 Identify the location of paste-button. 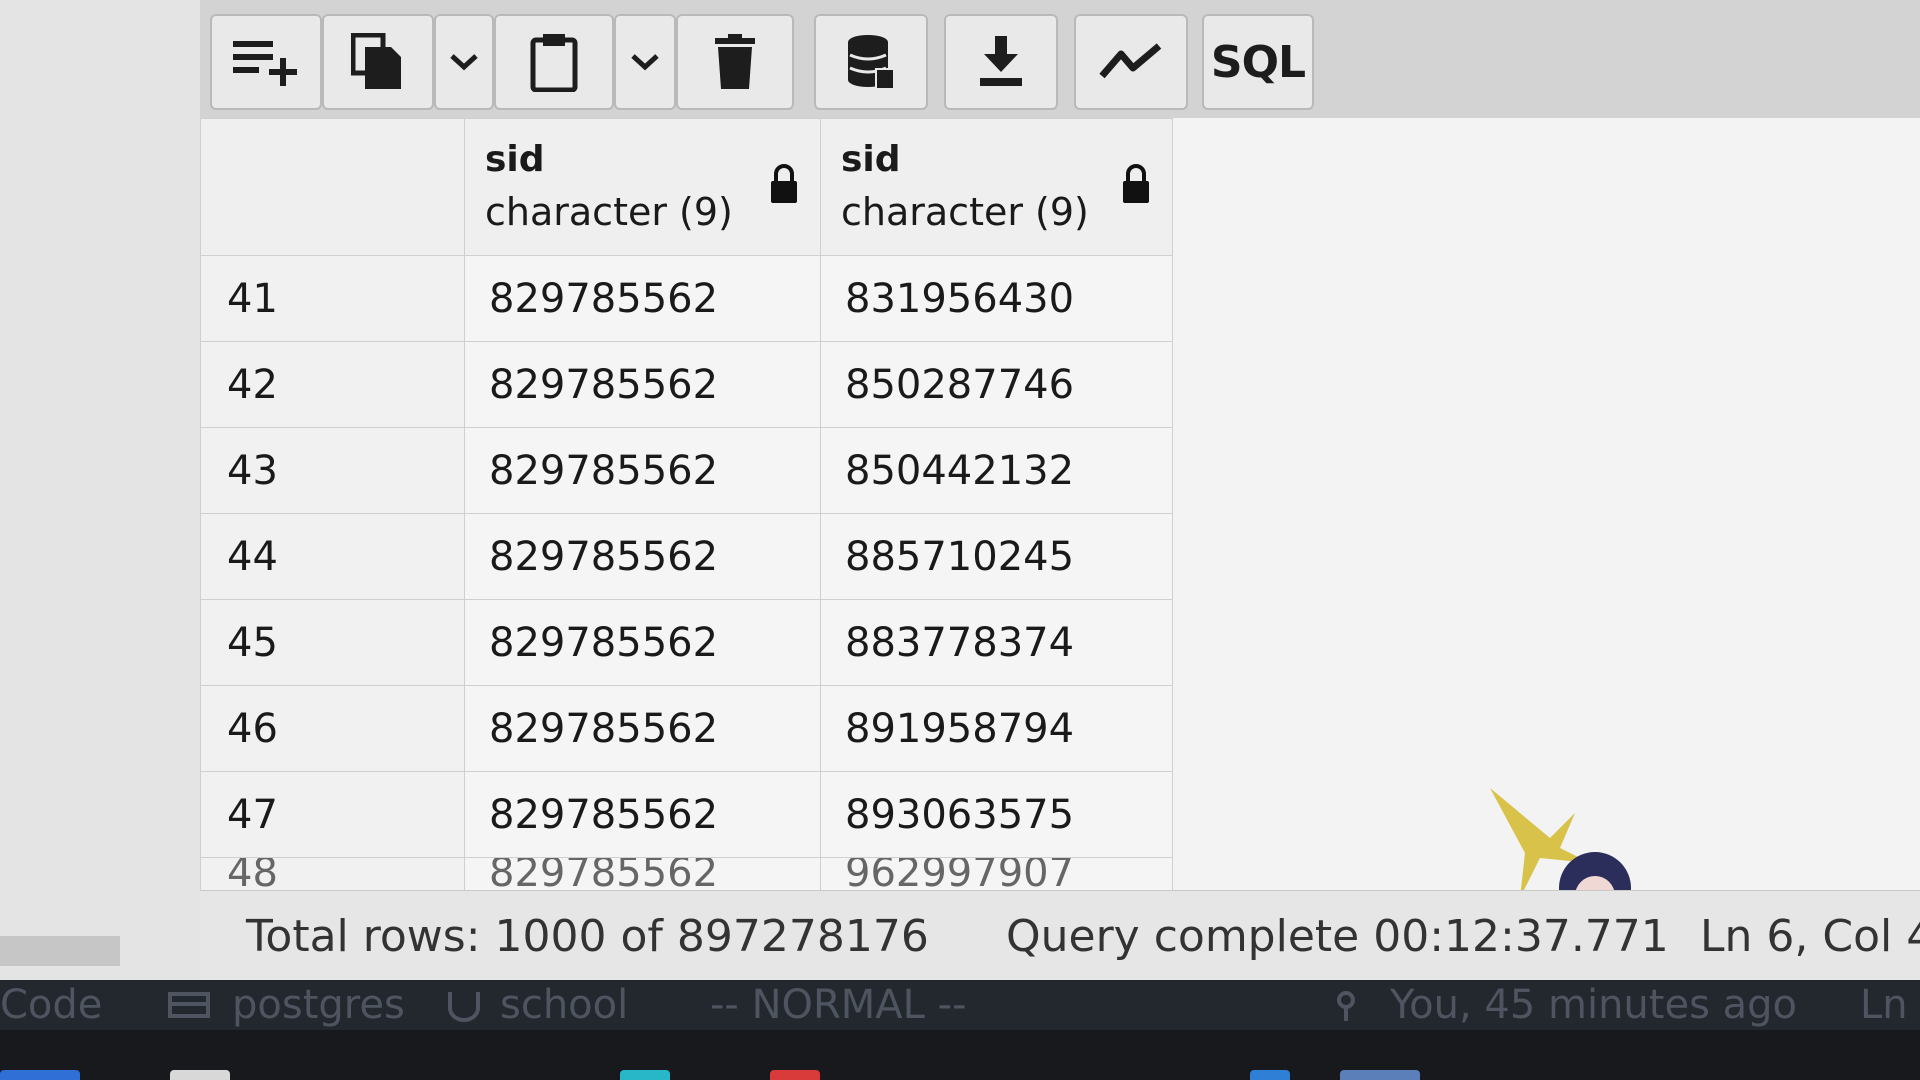
(554, 62).